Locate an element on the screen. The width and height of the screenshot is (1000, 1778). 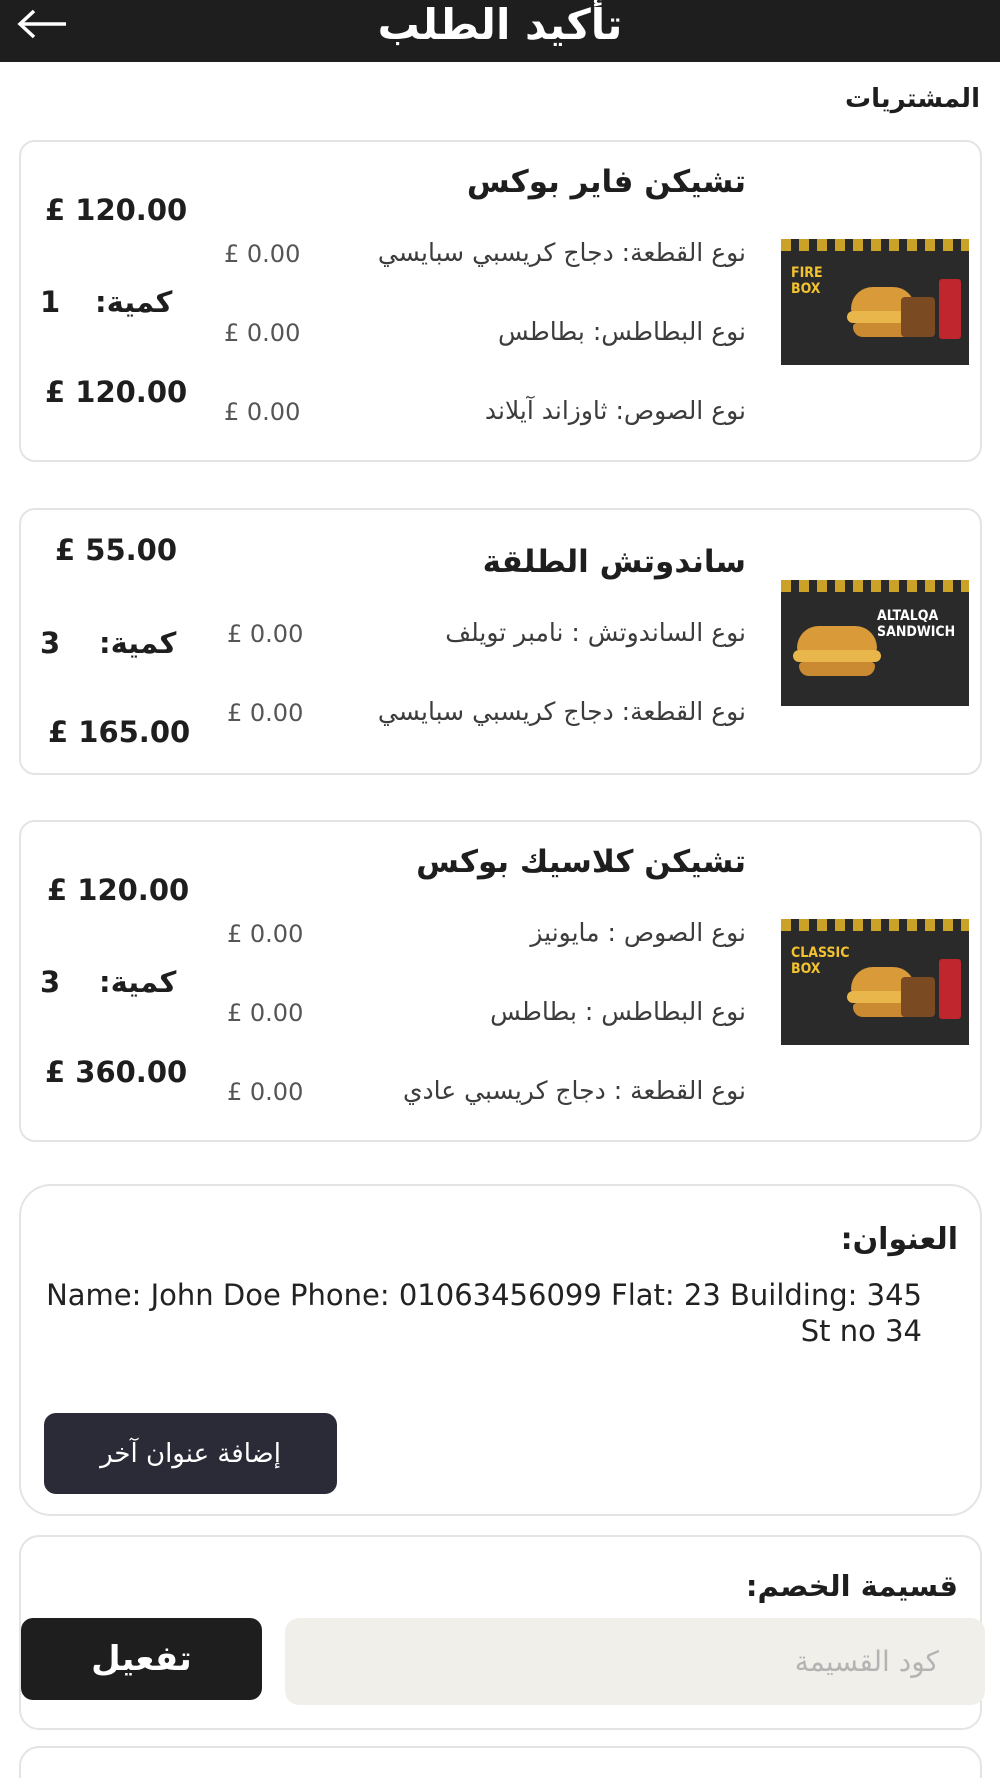
item-option-label: نوع البطاطس : بطاطس is located at coordinates (618, 1011).